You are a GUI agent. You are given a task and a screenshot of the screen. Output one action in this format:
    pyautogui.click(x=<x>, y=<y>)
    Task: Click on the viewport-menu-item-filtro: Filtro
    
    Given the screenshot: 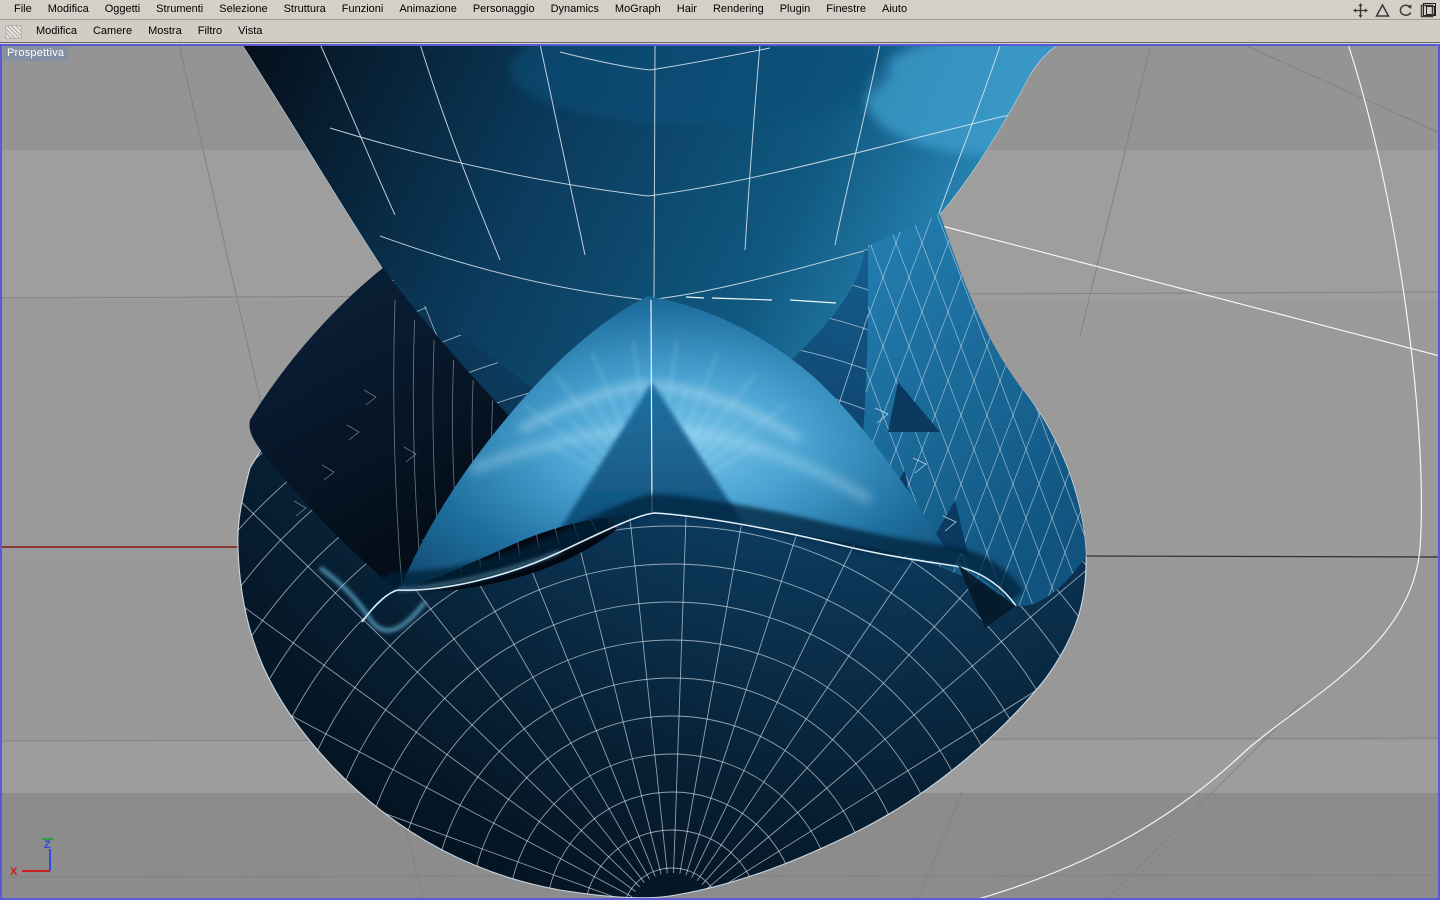 What is the action you would take?
    pyautogui.click(x=210, y=31)
    